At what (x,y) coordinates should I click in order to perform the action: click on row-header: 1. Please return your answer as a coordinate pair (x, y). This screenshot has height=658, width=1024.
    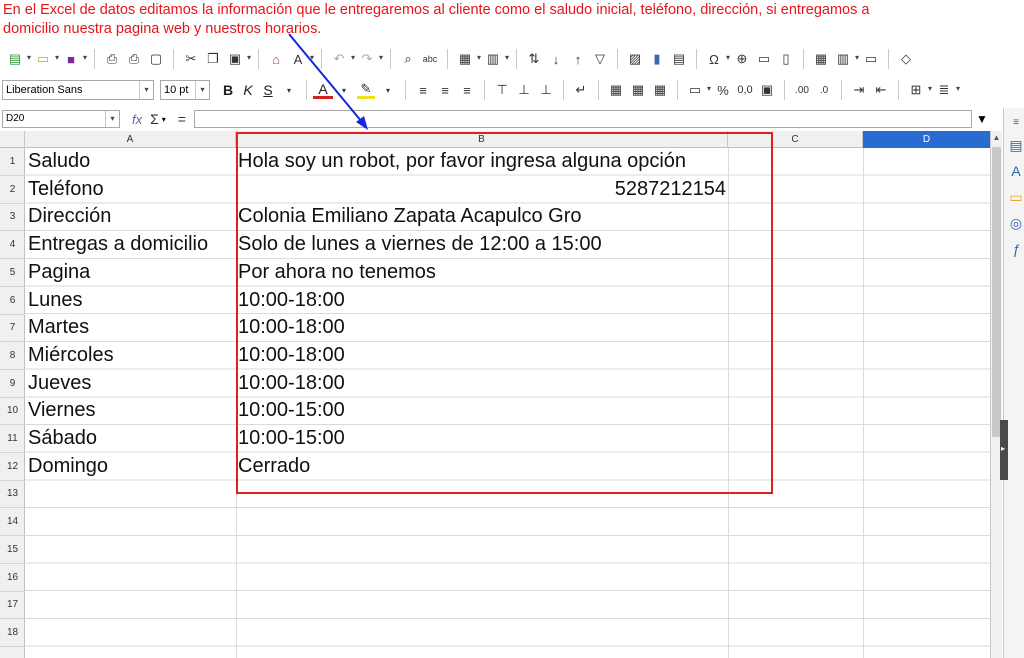
    Looking at the image, I should click on (12, 162).